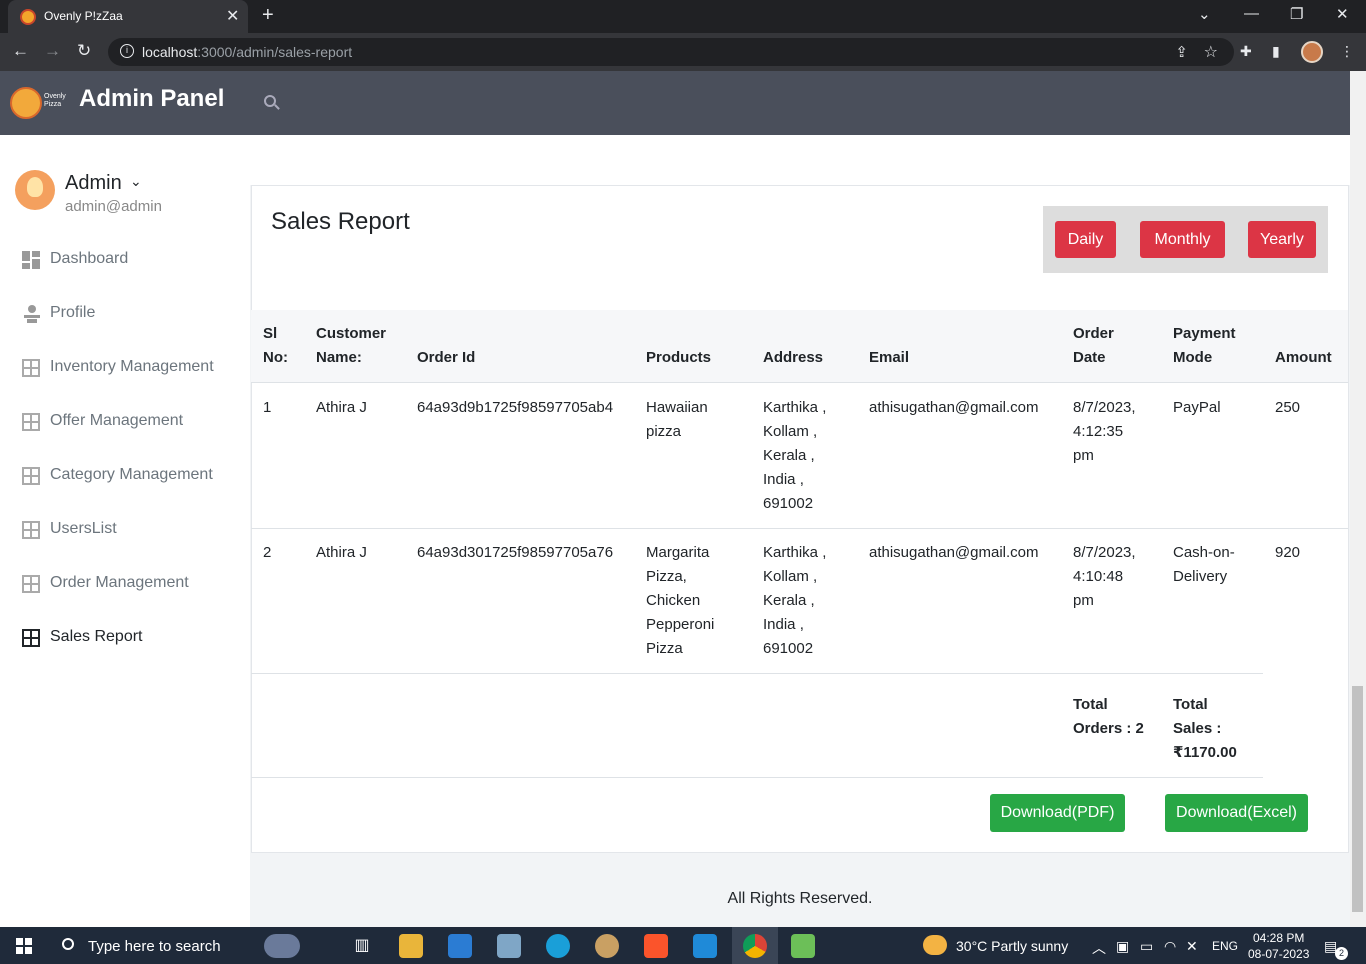 The image size is (1366, 964). Describe the element at coordinates (656, 946) in the screenshot. I see `brave-icon` at that location.